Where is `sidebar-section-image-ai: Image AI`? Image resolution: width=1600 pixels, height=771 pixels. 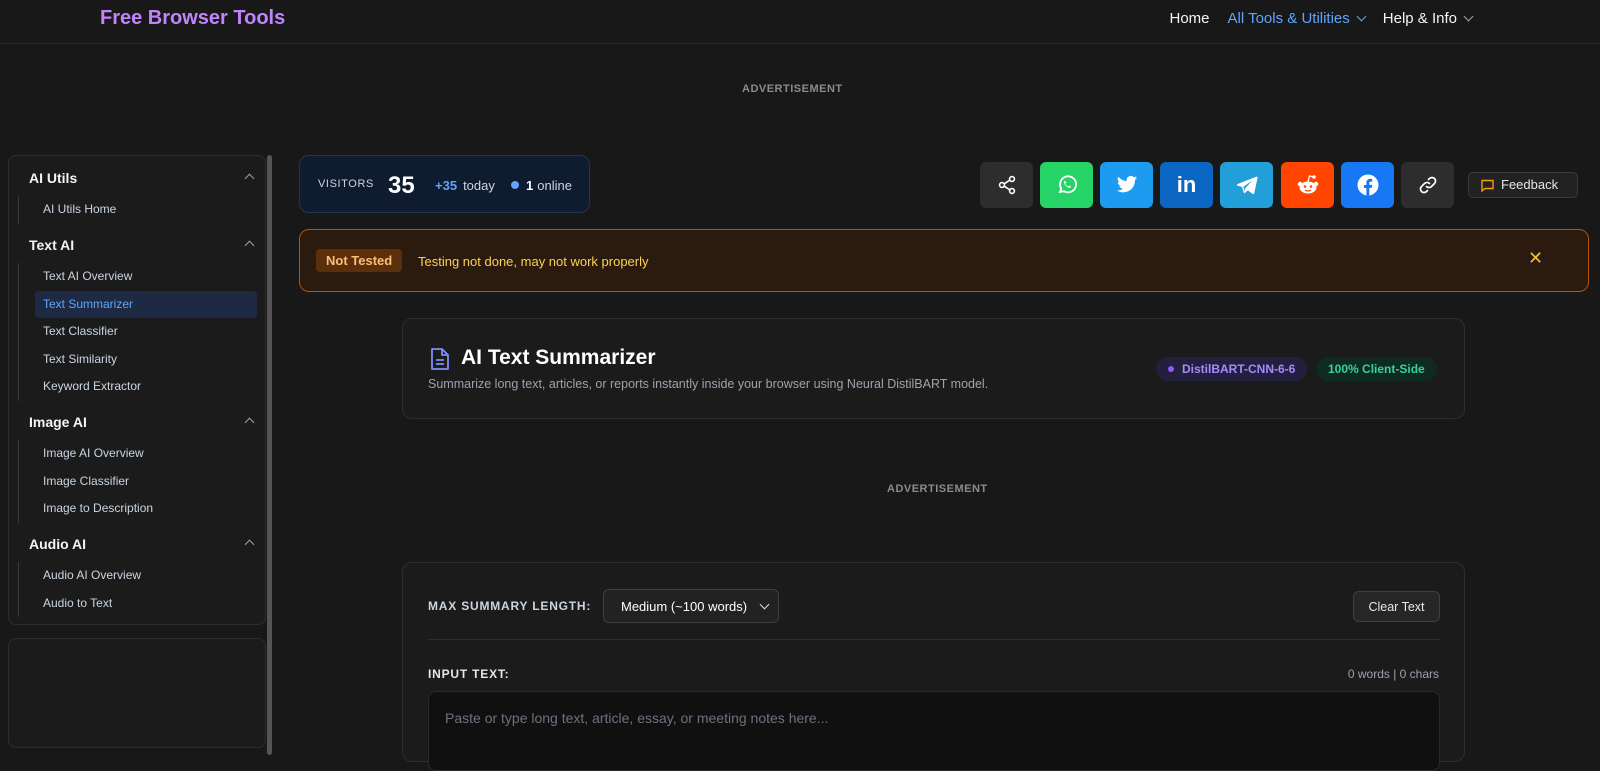 sidebar-section-image-ai: Image AI is located at coordinates (143, 422).